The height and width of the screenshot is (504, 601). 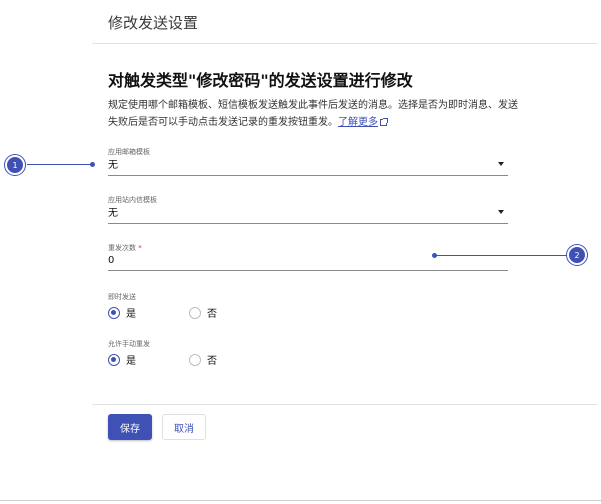 I want to click on retry-count-value: 0, so click(x=111, y=260).